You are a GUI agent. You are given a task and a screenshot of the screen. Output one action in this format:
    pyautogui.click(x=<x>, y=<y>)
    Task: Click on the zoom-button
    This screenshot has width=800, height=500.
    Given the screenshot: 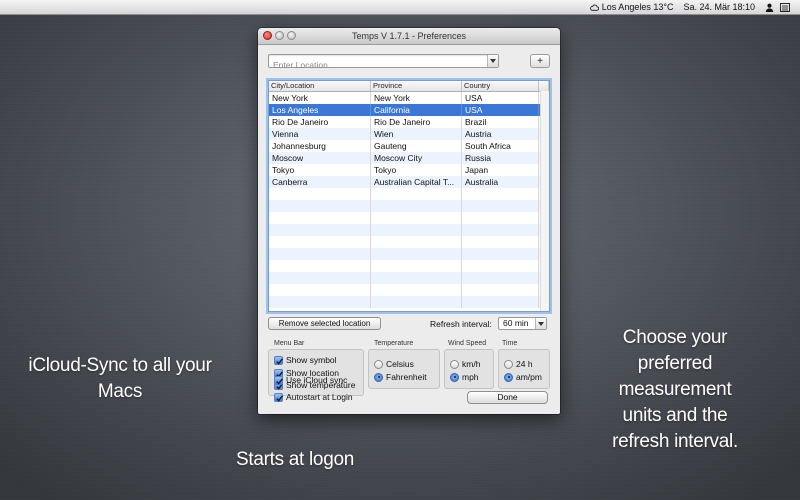 What is the action you would take?
    pyautogui.click(x=291, y=35)
    